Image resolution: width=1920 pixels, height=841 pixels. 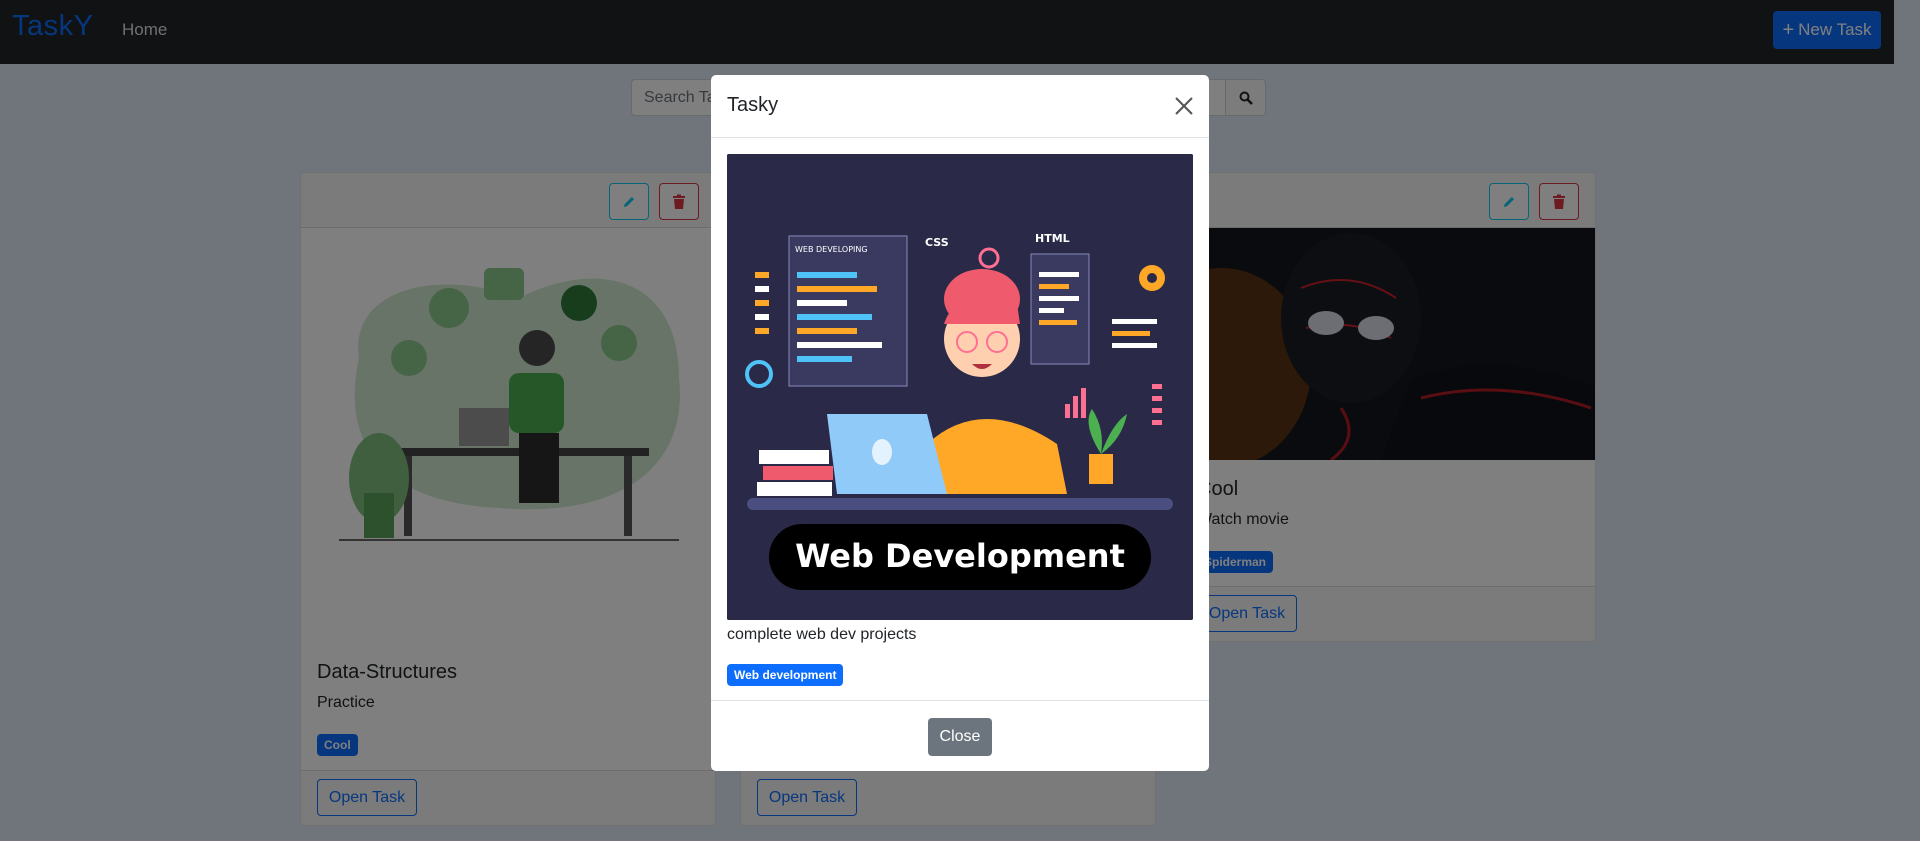 What do you see at coordinates (785, 675) in the screenshot?
I see `modal-tag-badge: Web development` at bounding box center [785, 675].